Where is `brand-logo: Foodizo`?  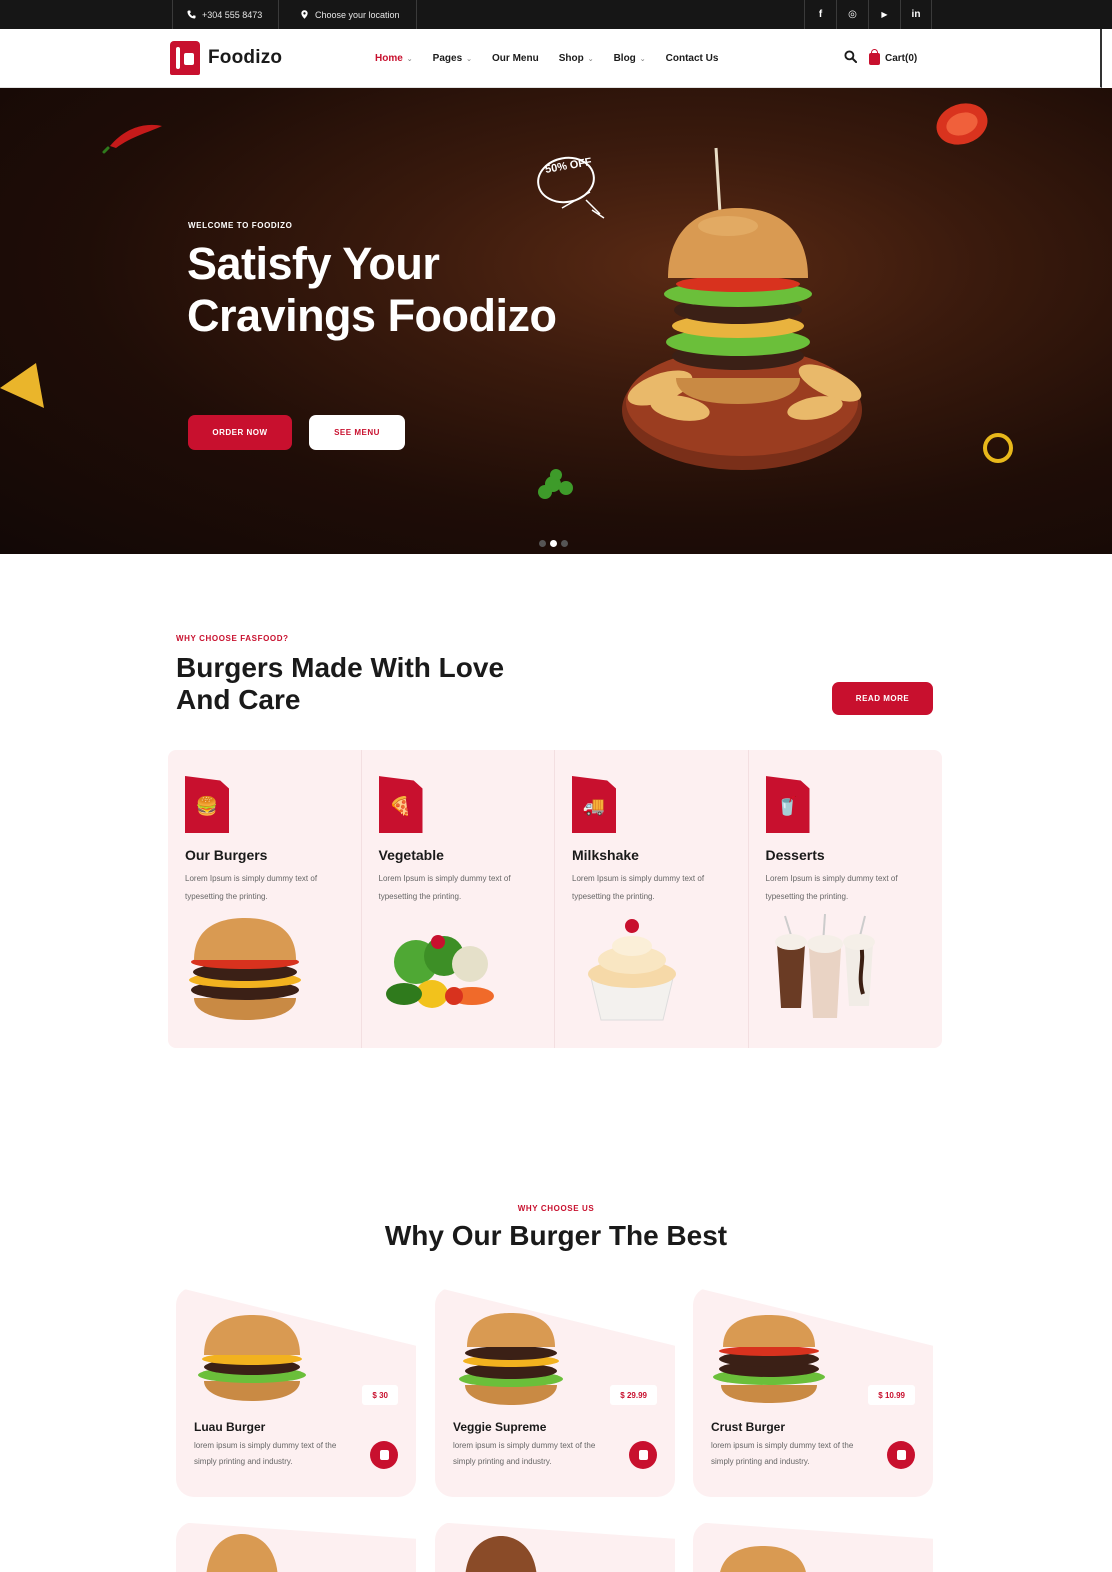
brand-logo: Foodizo is located at coordinates (226, 58).